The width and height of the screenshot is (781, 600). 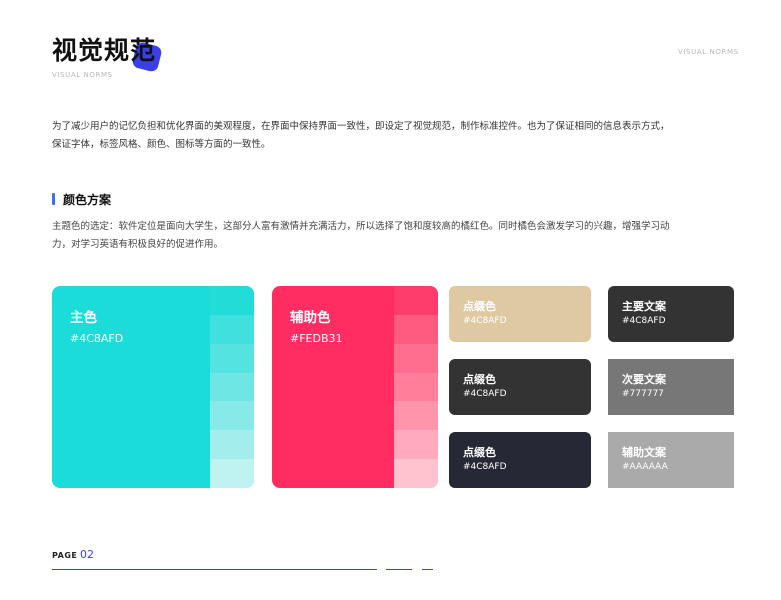 What do you see at coordinates (104, 50) in the screenshot?
I see `page-title: 视觉规范` at bounding box center [104, 50].